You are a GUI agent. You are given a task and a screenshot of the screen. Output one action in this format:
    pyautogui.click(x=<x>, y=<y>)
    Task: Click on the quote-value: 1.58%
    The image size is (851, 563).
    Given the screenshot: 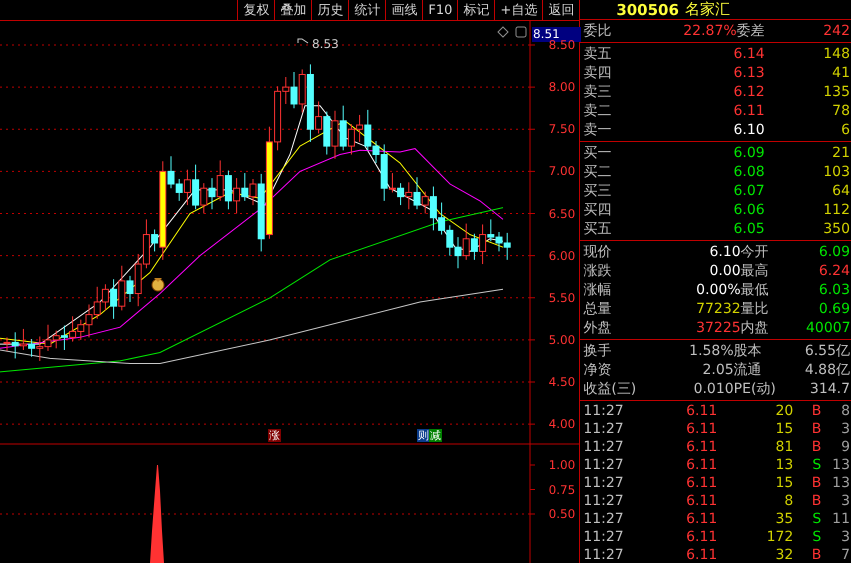 What is the action you would take?
    pyautogui.click(x=711, y=350)
    